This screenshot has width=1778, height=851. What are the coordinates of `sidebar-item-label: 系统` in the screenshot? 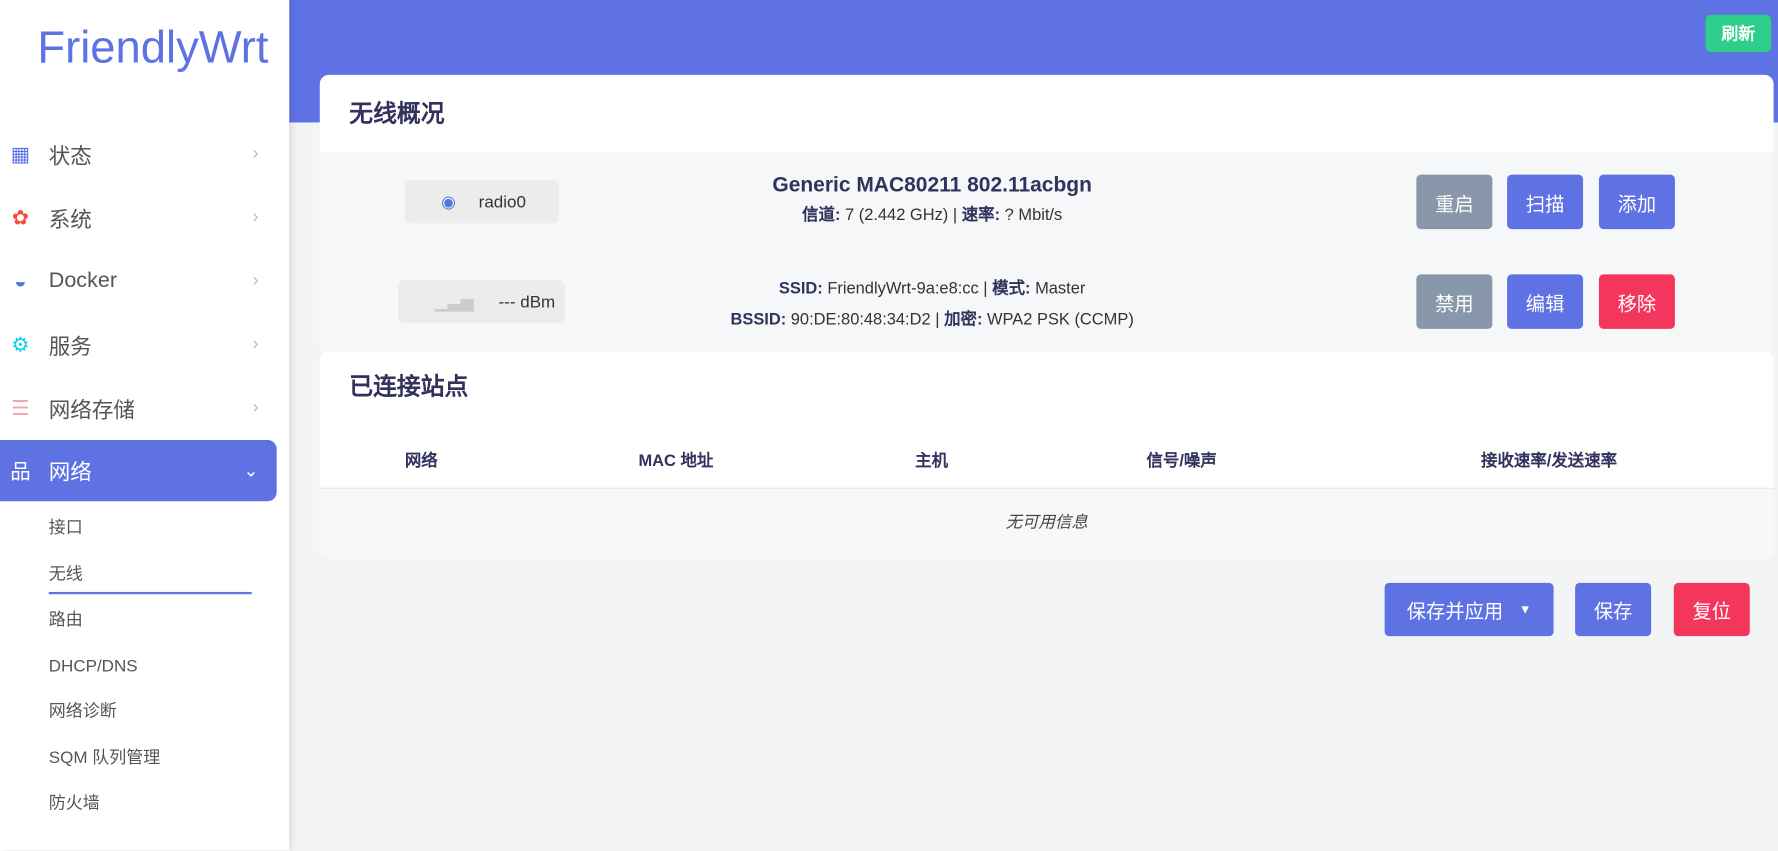 It's located at (70, 220).